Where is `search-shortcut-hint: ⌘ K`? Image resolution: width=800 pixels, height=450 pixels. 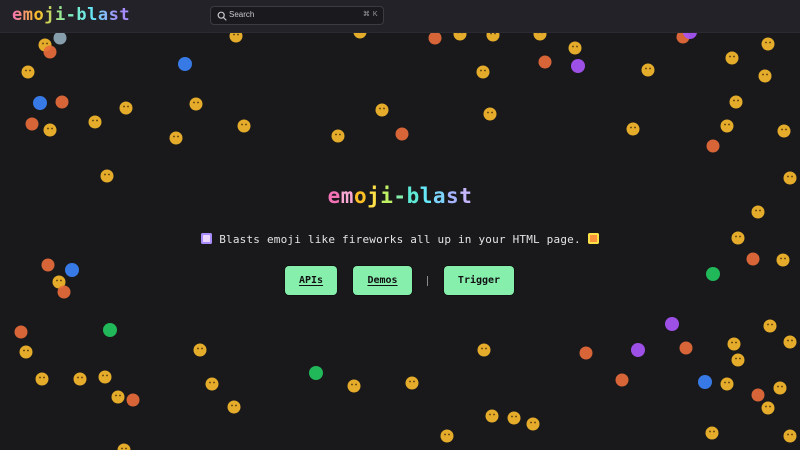 search-shortcut-hint: ⌘ K is located at coordinates (370, 14).